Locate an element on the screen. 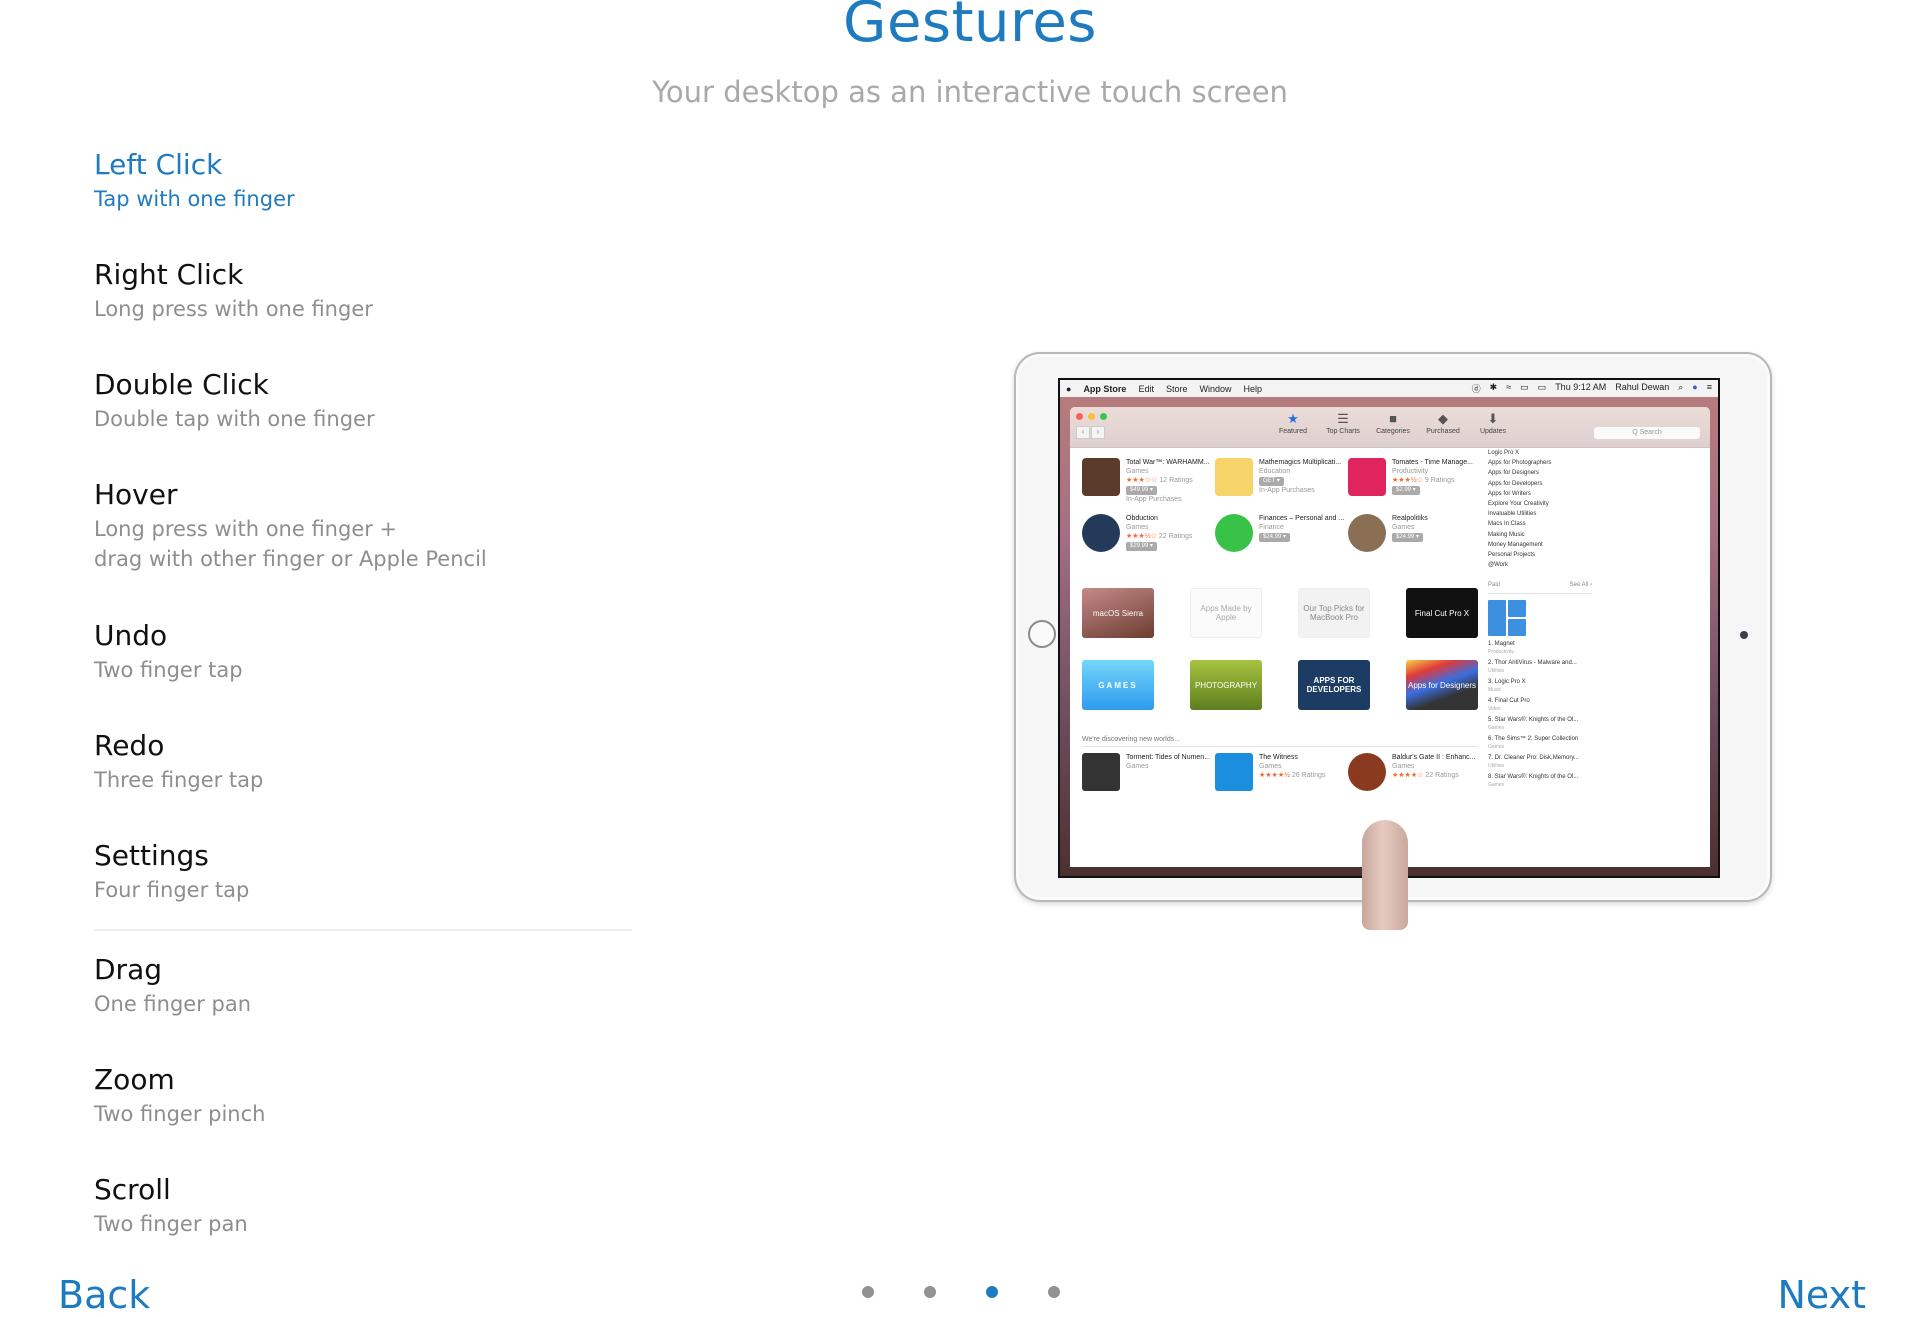 This screenshot has height=1317, width=1920. gesture-scroll: Scroll Two finger pan is located at coordinates (364, 1228).